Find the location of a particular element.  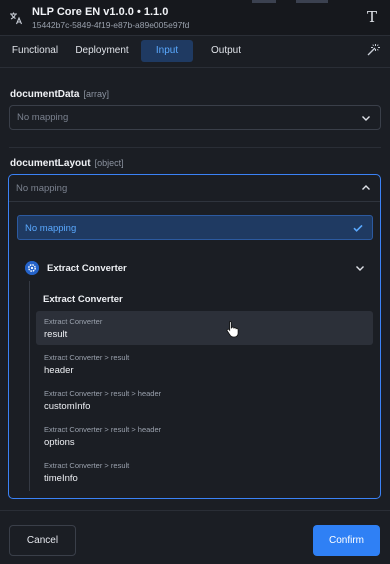

documentdata-select: No mapping is located at coordinates (195, 117).